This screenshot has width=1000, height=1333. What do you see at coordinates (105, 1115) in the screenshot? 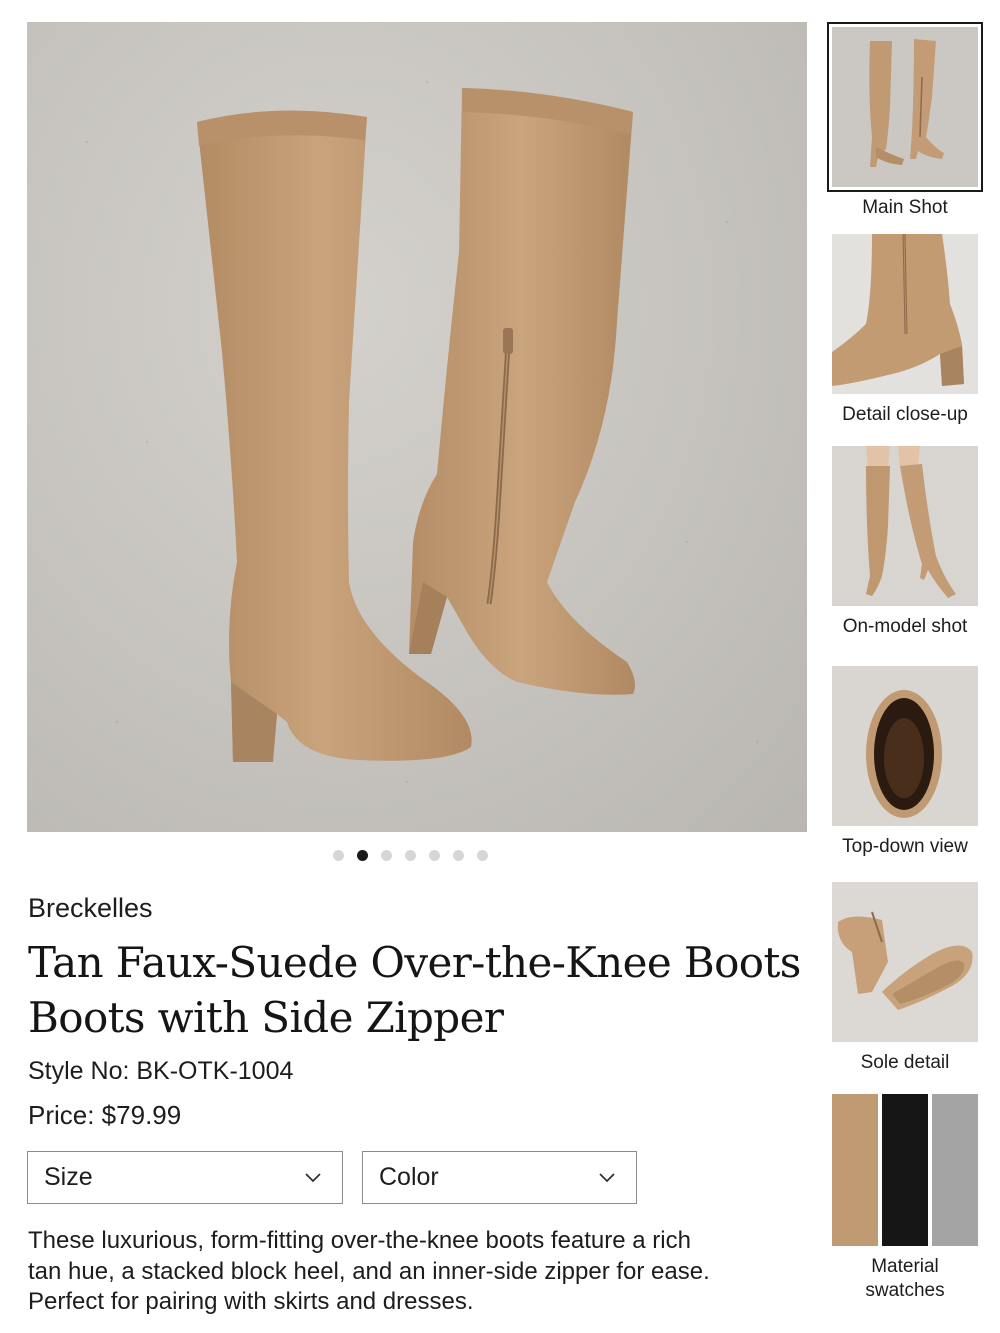
I see `product-price: Price: $79.99` at bounding box center [105, 1115].